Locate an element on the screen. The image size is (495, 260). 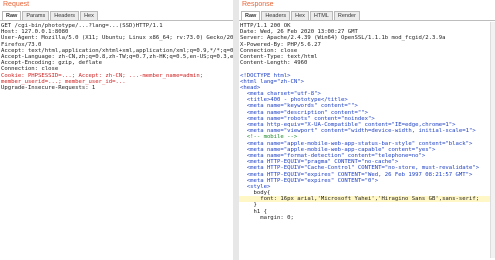
request-tab-params: Params is located at coordinates (36, 15).